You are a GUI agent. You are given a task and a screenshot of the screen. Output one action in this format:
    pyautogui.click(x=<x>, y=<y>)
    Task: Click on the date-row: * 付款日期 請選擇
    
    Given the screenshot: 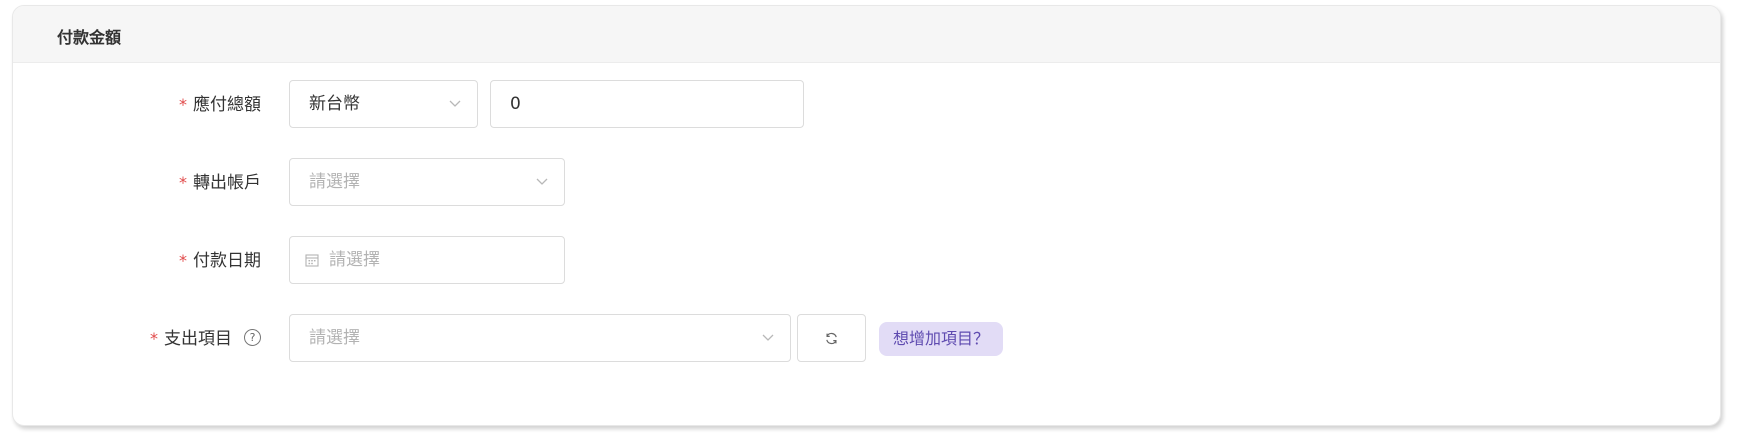 What is the action you would take?
    pyautogui.click(x=866, y=262)
    